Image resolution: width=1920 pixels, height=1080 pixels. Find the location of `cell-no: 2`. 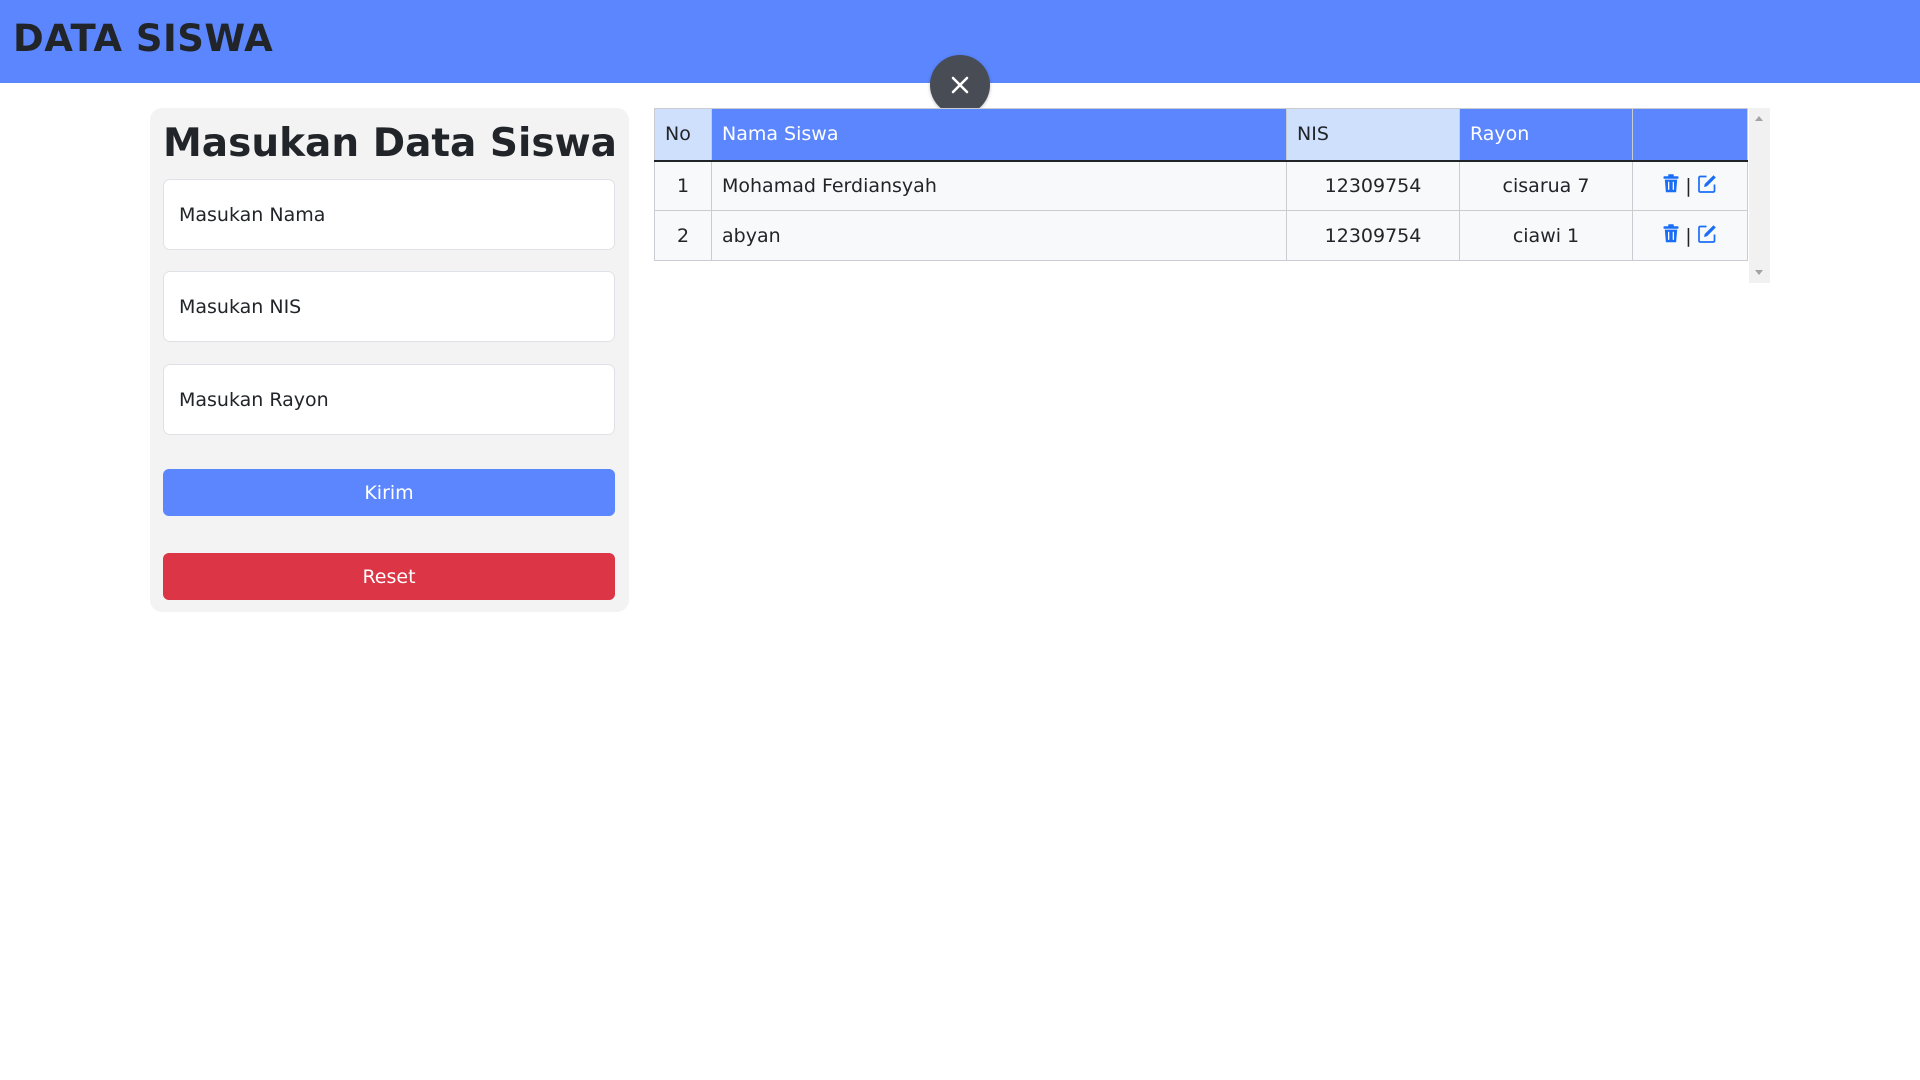

cell-no: 2 is located at coordinates (683, 235).